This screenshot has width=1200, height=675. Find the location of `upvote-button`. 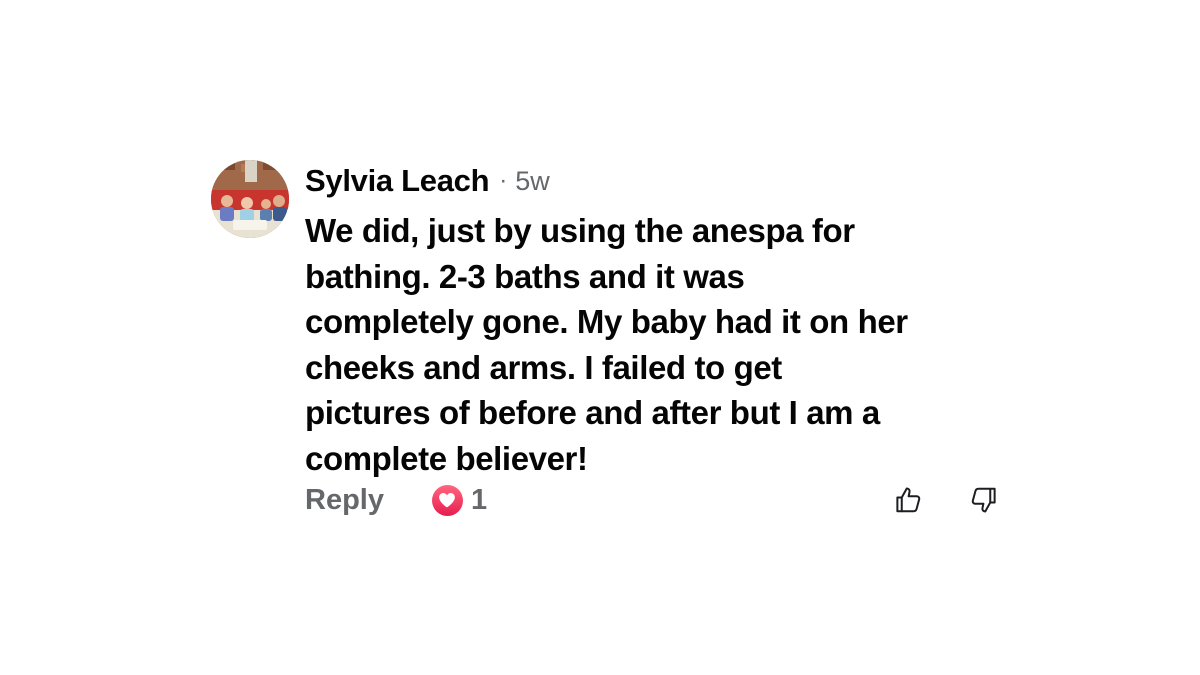

upvote-button is located at coordinates (908, 500).